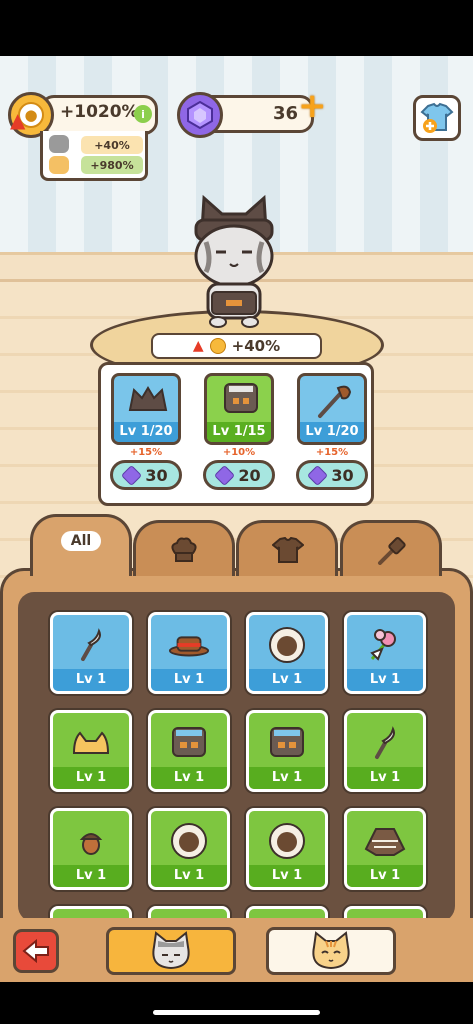 The image size is (473, 1024). What do you see at coordinates (217, 346) in the screenshot?
I see `paw-coin-icon` at bounding box center [217, 346].